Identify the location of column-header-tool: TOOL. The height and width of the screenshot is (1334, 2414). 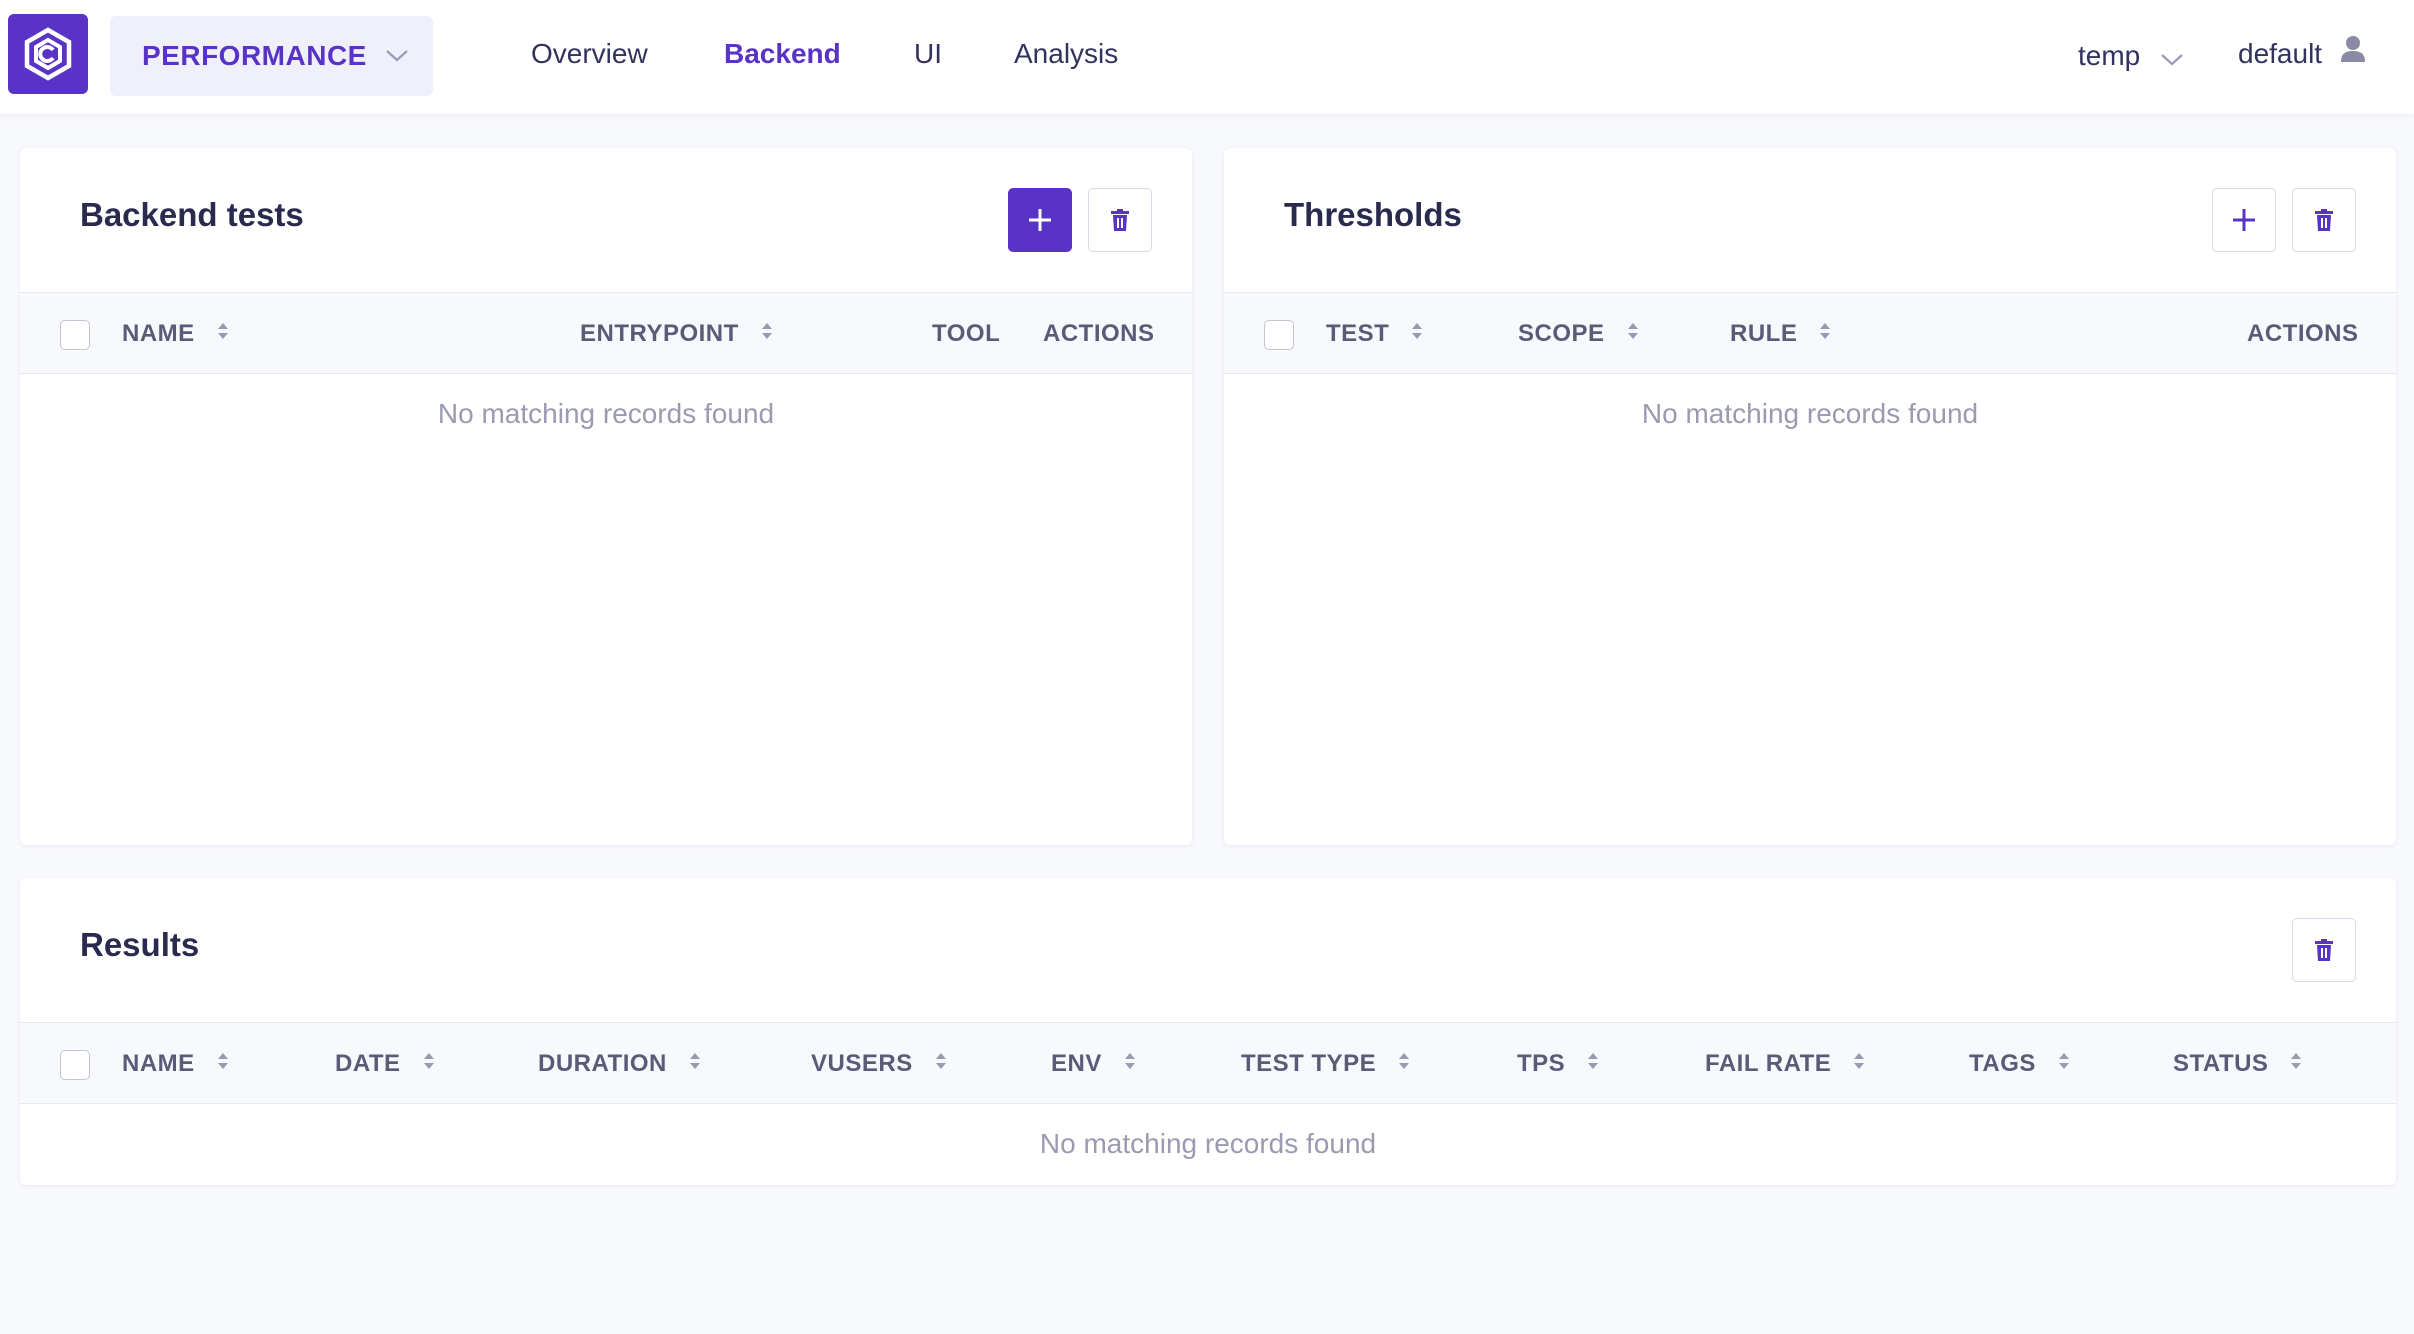
(966, 334).